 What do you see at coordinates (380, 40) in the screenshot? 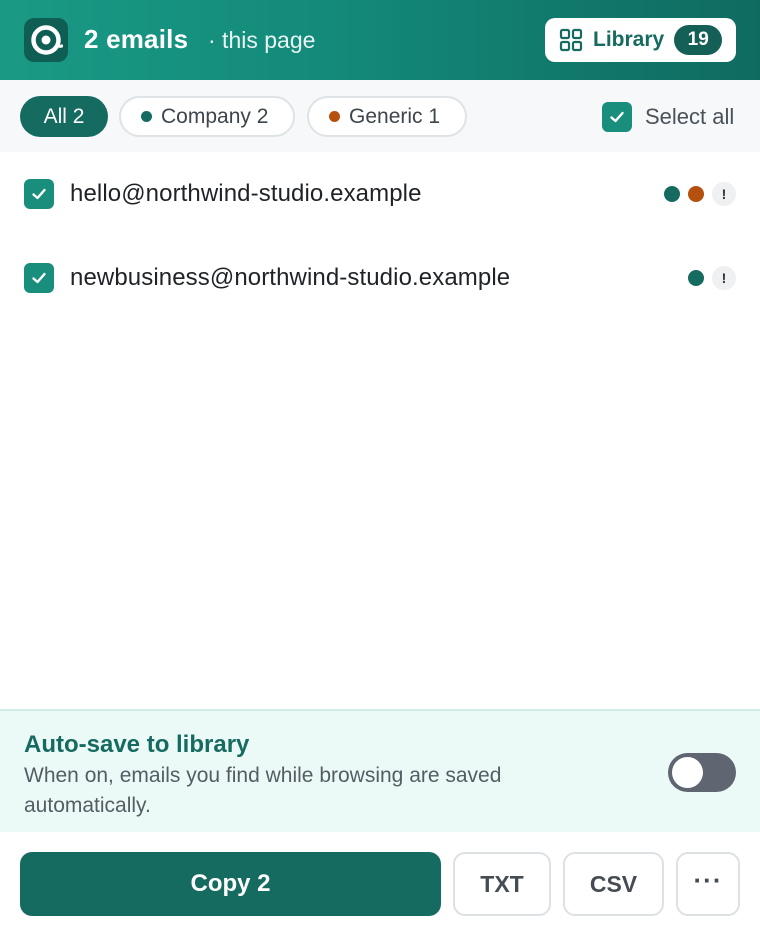
I see `app-header: 2 emails · this page Library 19` at bounding box center [380, 40].